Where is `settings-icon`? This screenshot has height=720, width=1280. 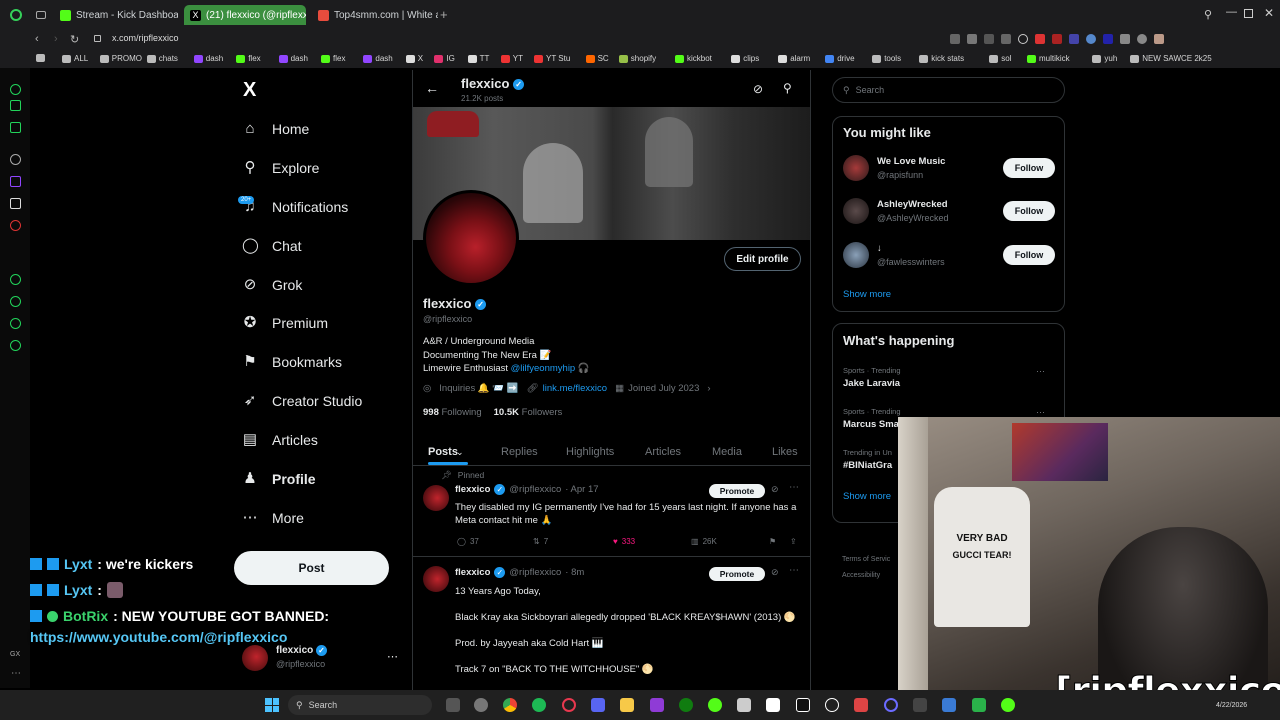 settings-icon is located at coordinates (15, 345).